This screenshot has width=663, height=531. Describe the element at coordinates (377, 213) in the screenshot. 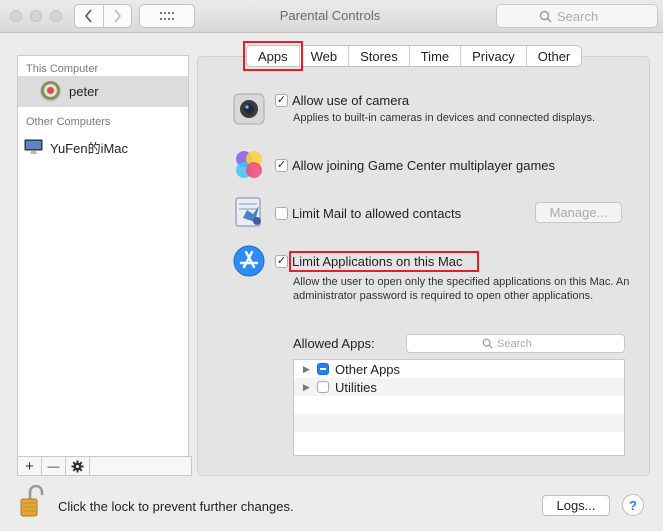

I see `mail-label: Limit Mail to allowed contacts` at that location.